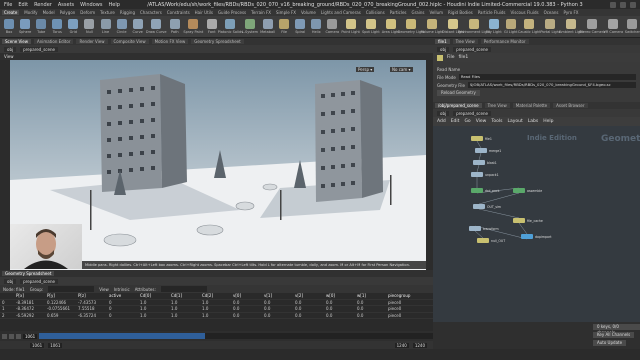 The height and width of the screenshot is (360, 640). What do you see at coordinates (533, 121) in the screenshot?
I see `network-menu-labs: Labs` at bounding box center [533, 121].